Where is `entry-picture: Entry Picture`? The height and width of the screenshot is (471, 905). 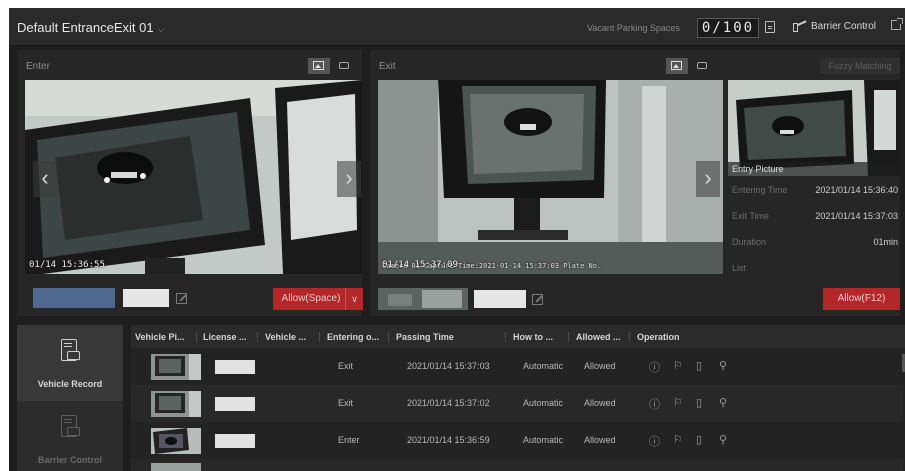
entry-picture: Entry Picture is located at coordinates (814, 128).